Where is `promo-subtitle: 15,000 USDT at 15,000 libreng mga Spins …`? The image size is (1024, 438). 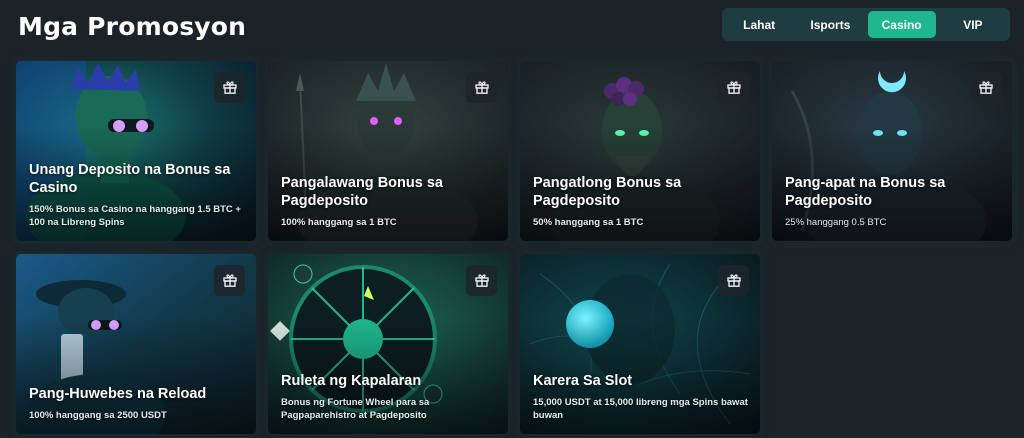
promo-subtitle: 15,000 USDT at 15,000 libreng mga Spins … is located at coordinates (640, 409).